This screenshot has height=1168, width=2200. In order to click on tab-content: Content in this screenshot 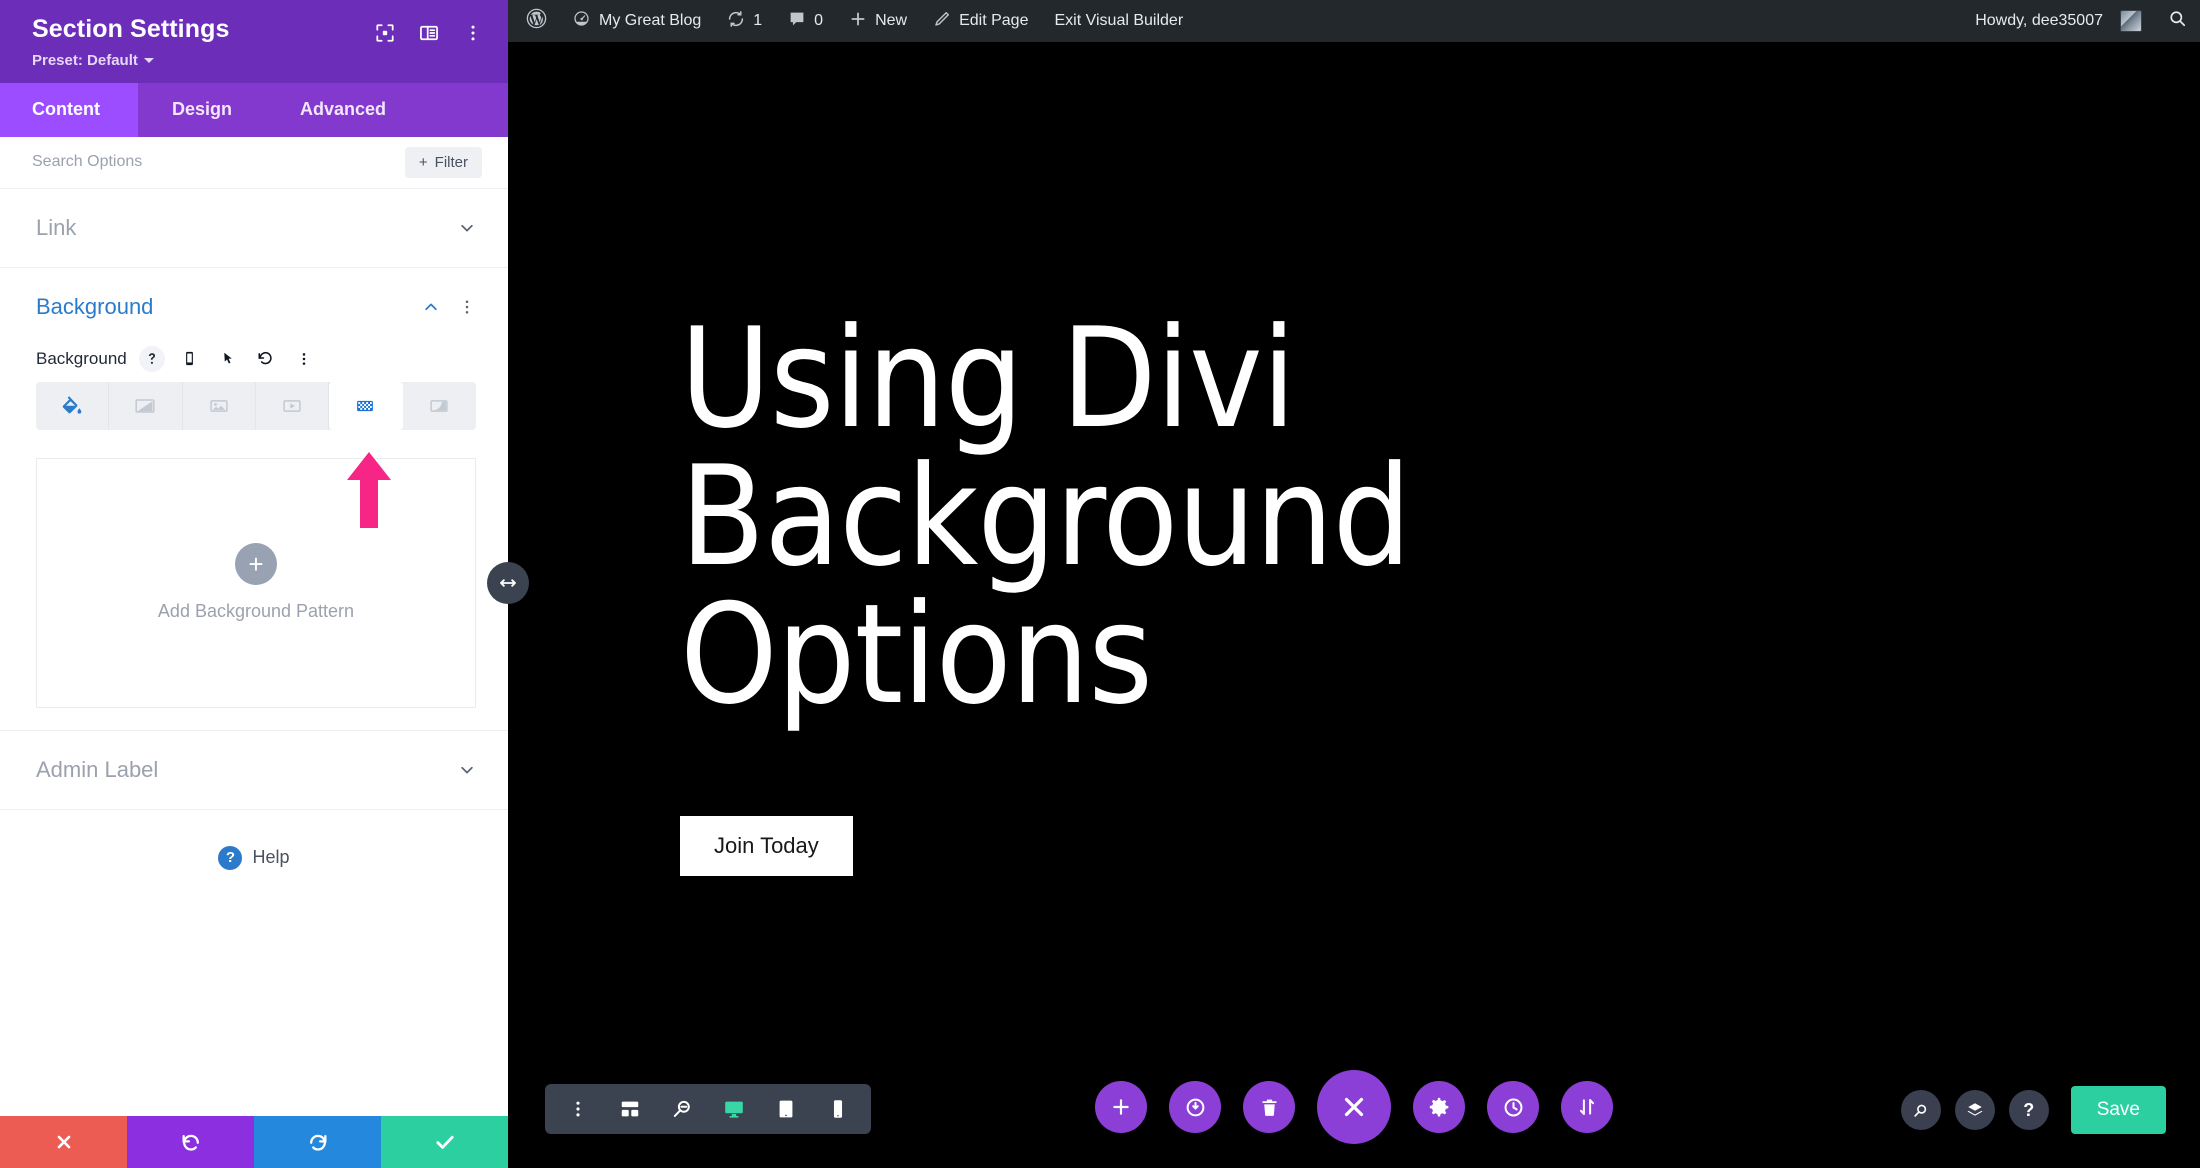, I will do `click(69, 109)`.